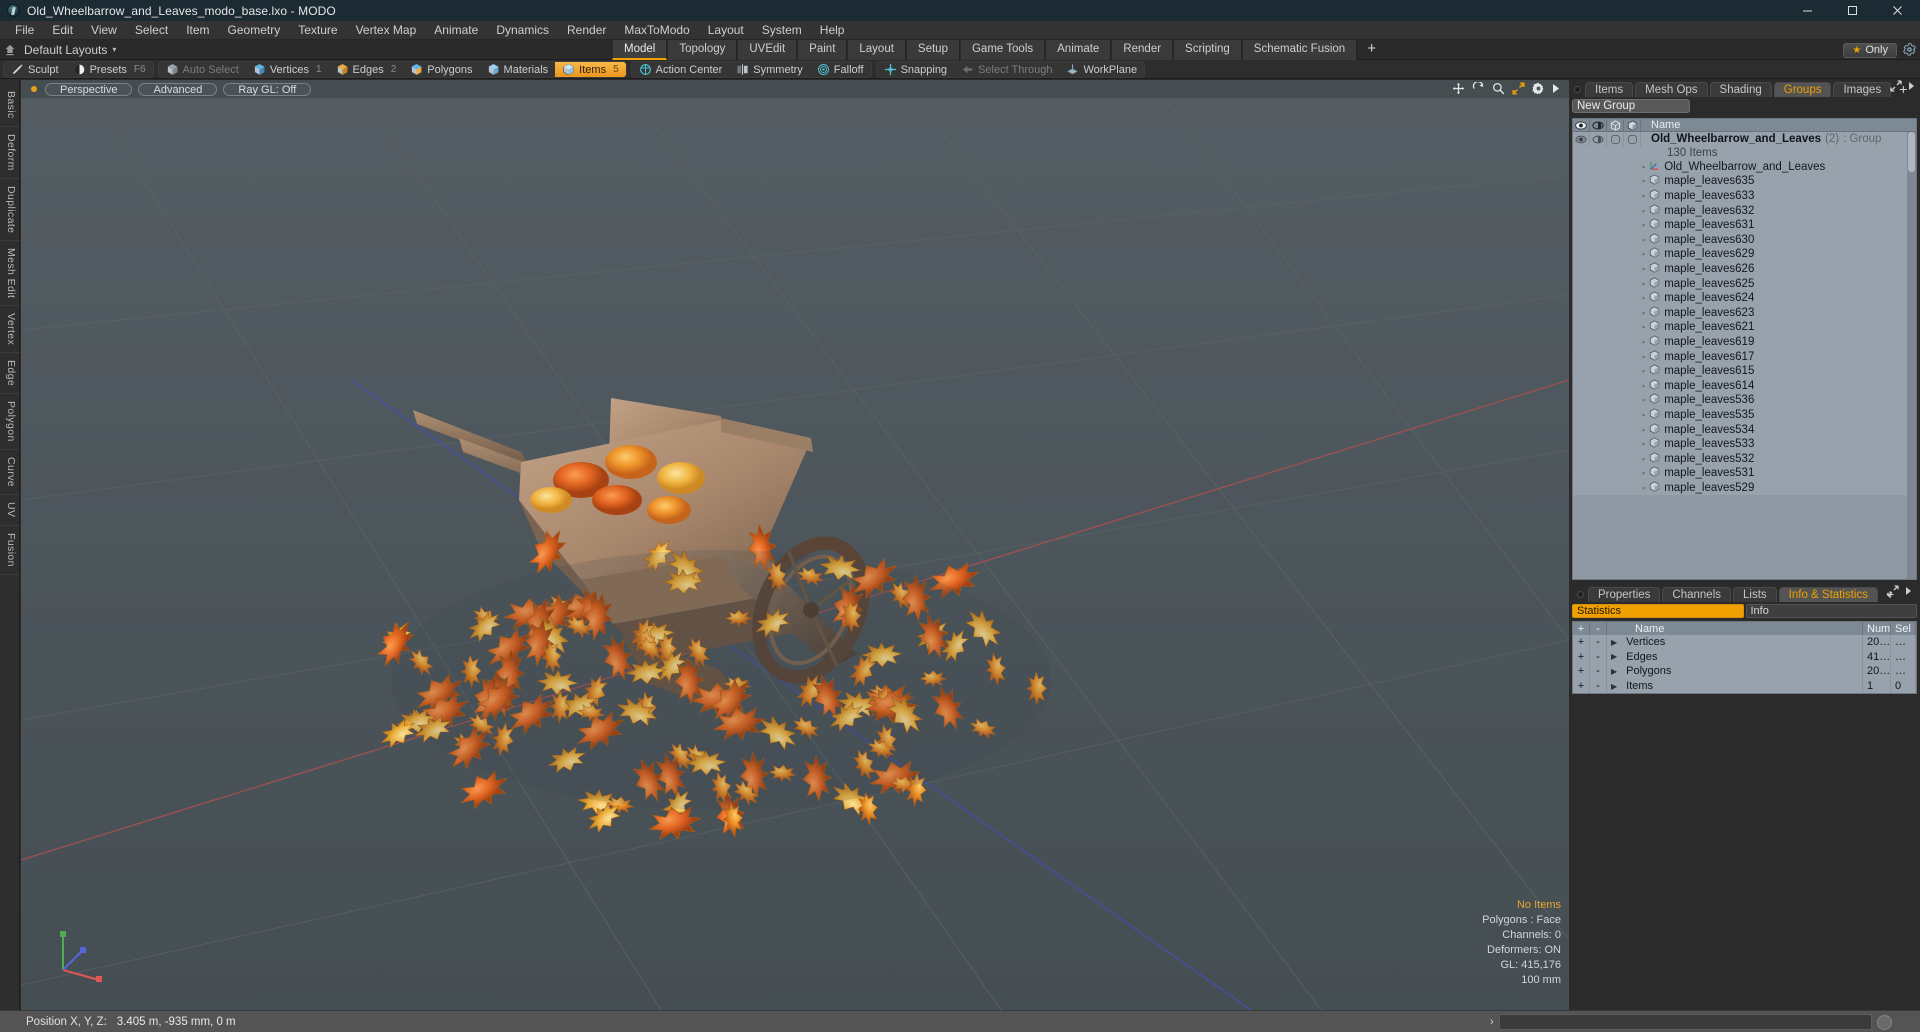 The height and width of the screenshot is (1032, 1920). What do you see at coordinates (1744, 327) in the screenshot?
I see `list-item: ▪ maple_leaves621` at bounding box center [1744, 327].